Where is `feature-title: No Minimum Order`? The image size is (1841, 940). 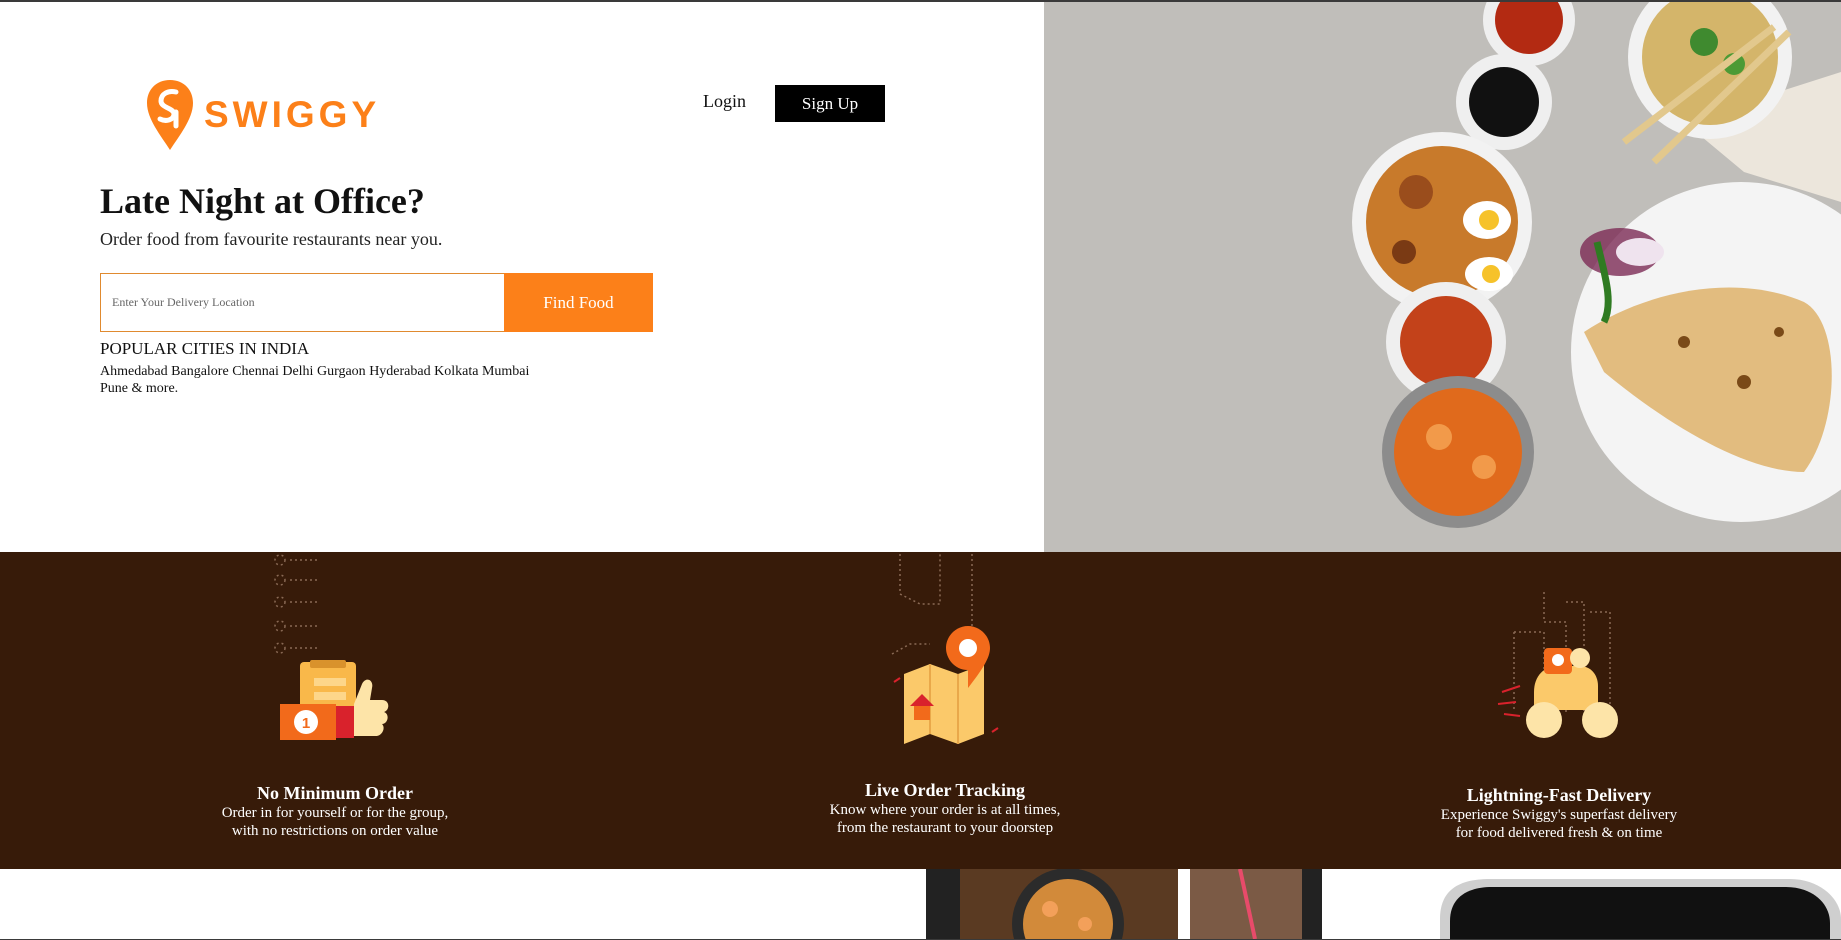 feature-title: No Minimum Order is located at coordinates (335, 793).